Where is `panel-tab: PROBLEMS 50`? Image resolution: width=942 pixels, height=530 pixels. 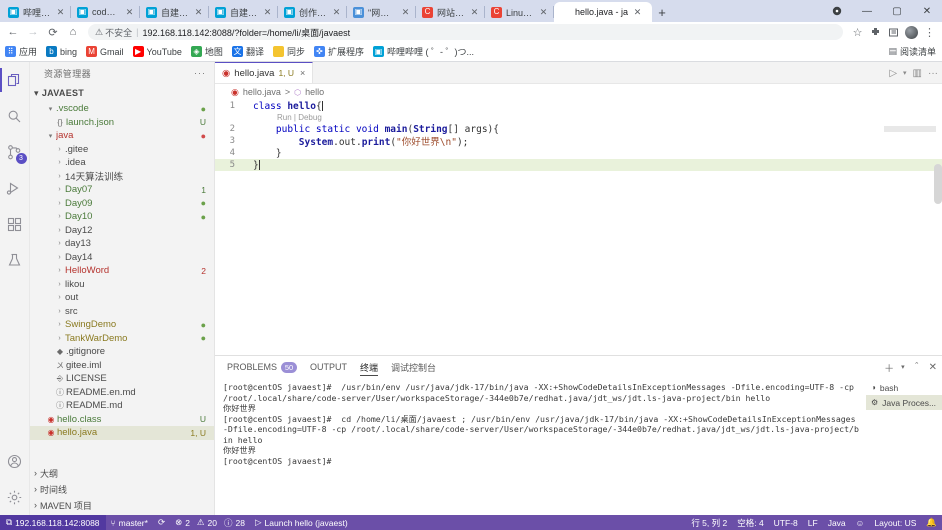
panel-tab: PROBLEMS 50 is located at coordinates (262, 367).